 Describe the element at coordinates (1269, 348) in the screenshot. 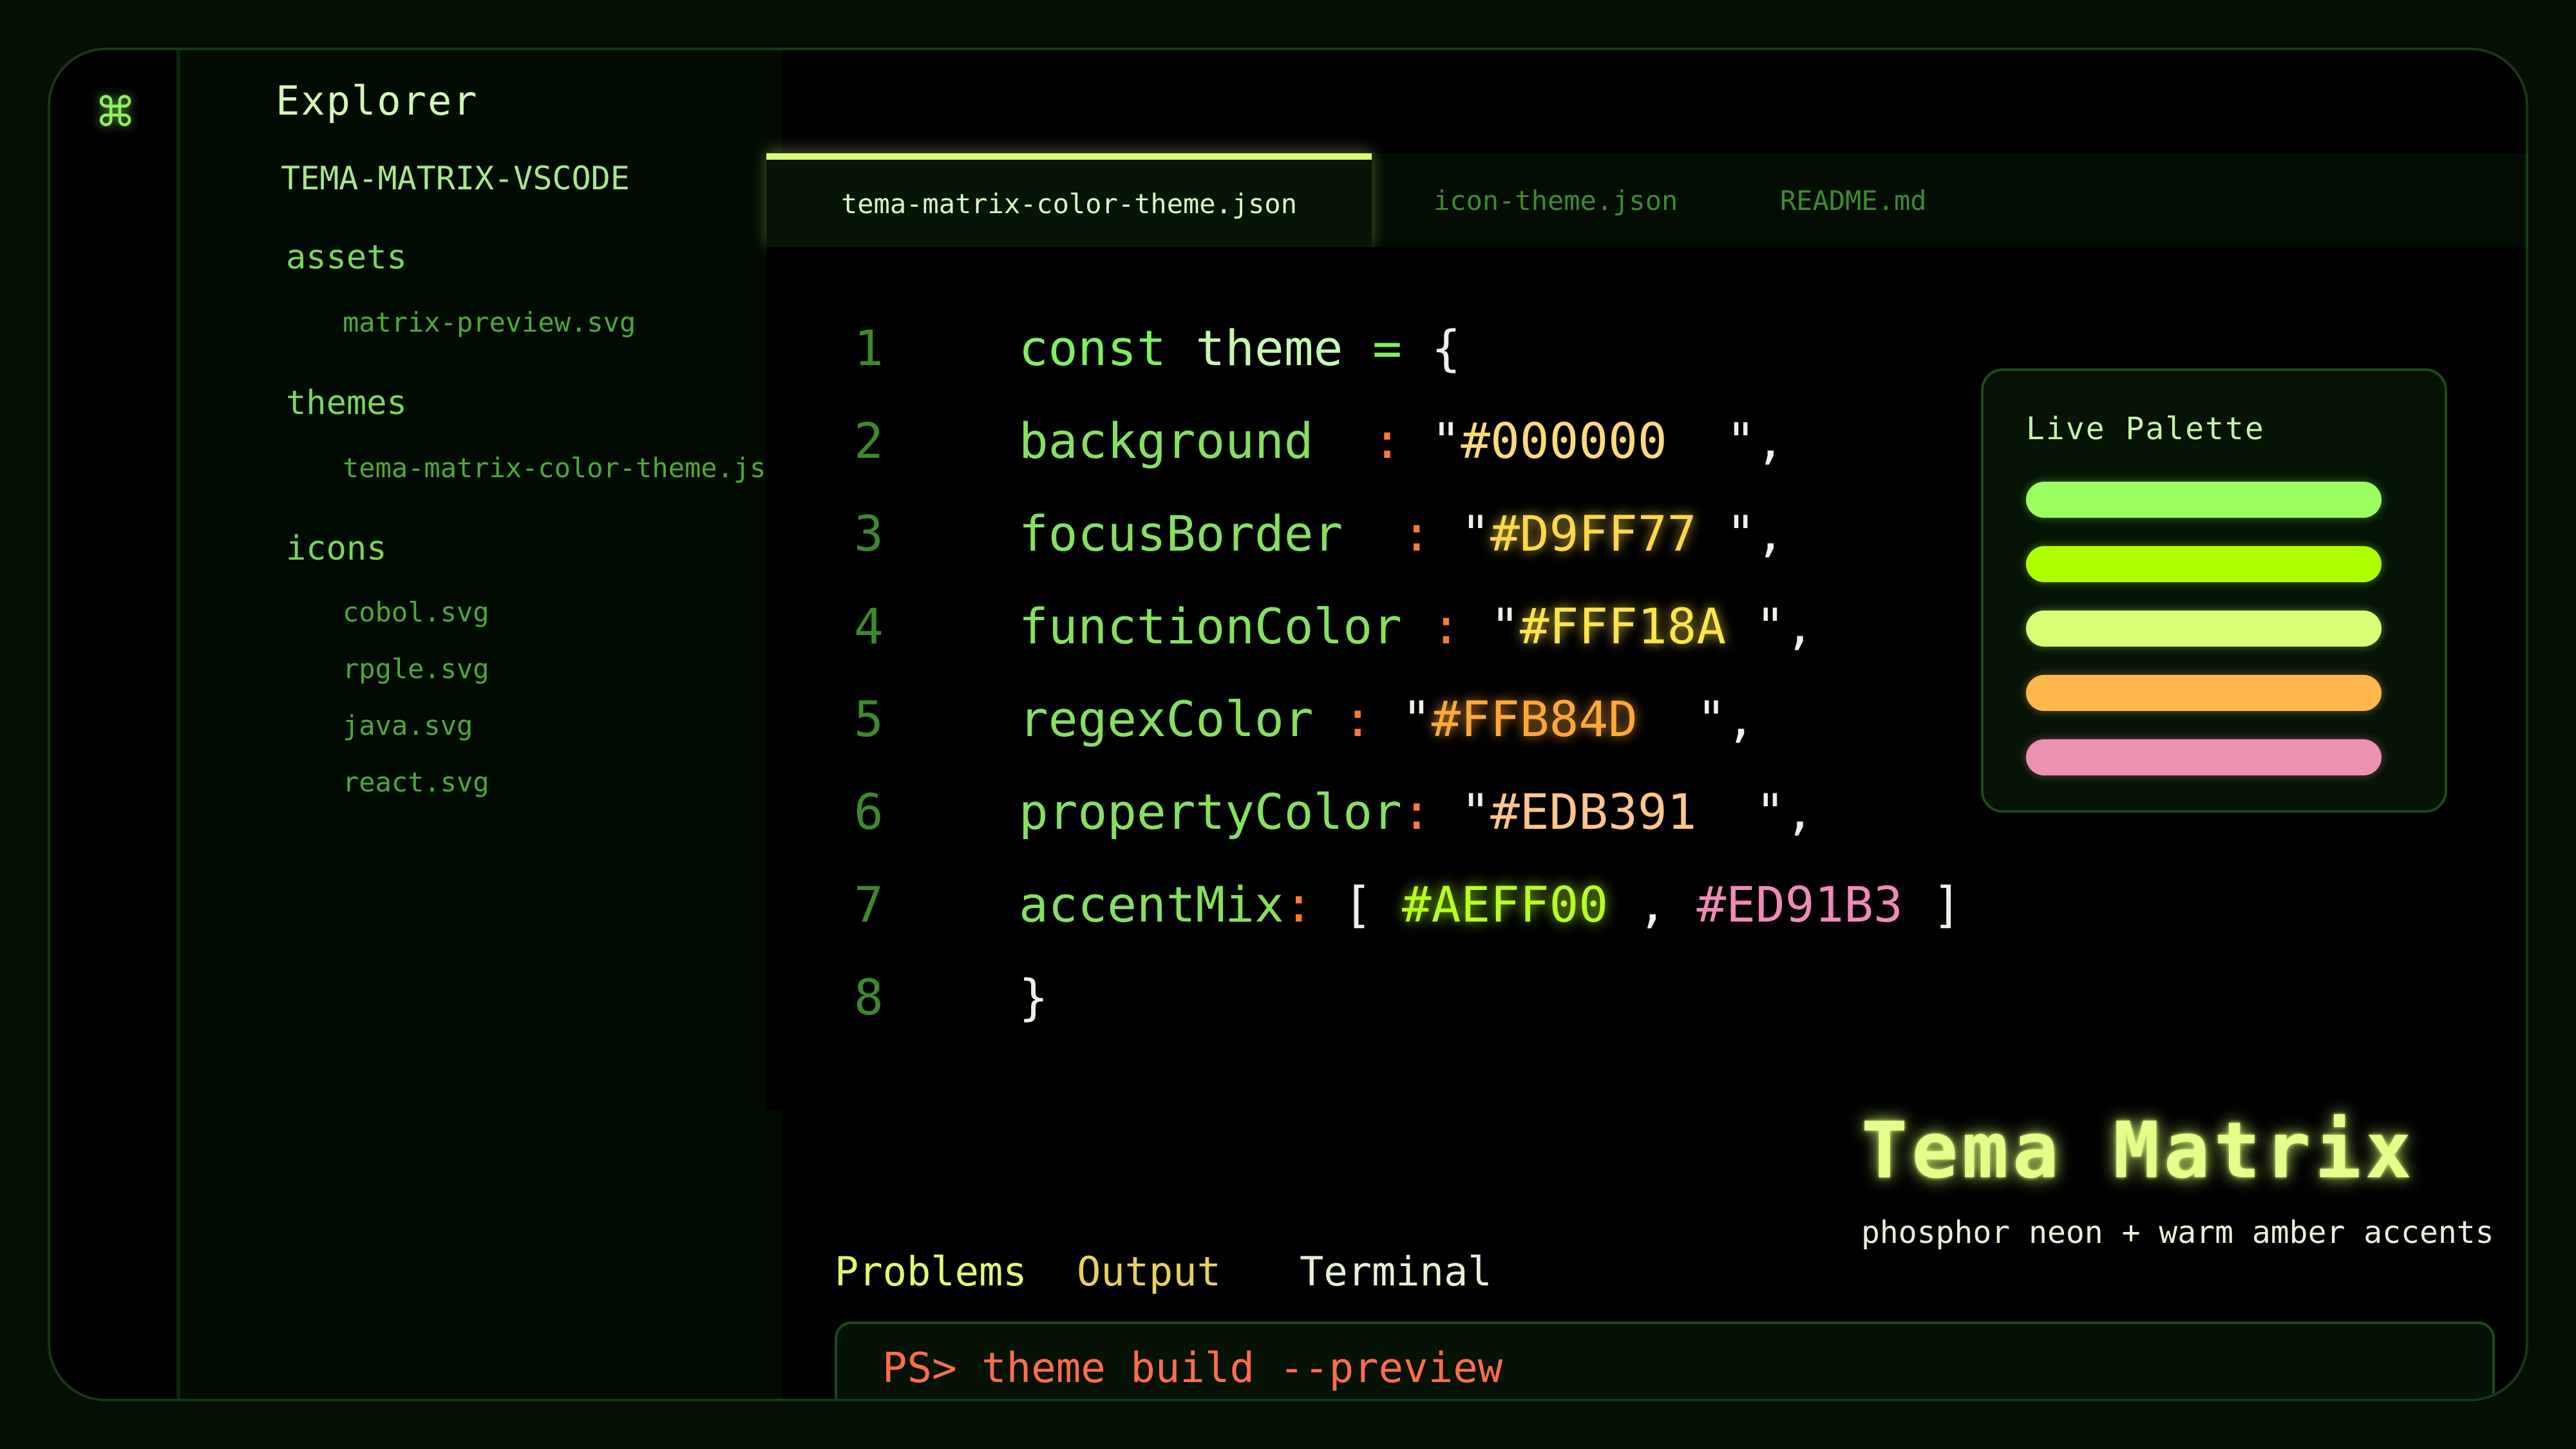

I see `identifier-theme: theme` at that location.